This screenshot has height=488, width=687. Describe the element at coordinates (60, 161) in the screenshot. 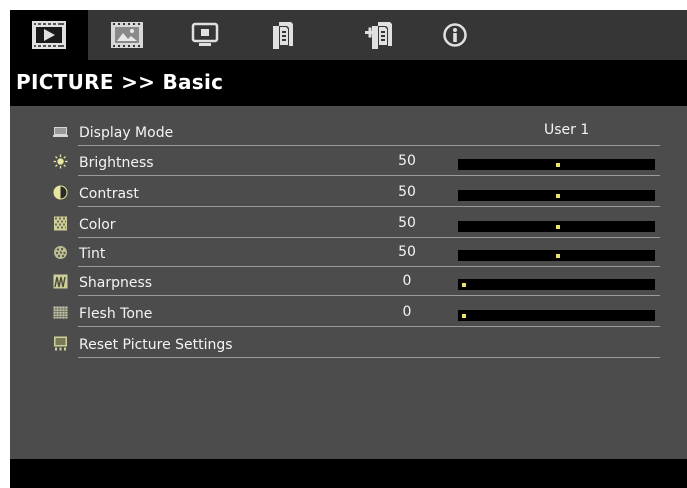

I see `brightness-icon` at that location.